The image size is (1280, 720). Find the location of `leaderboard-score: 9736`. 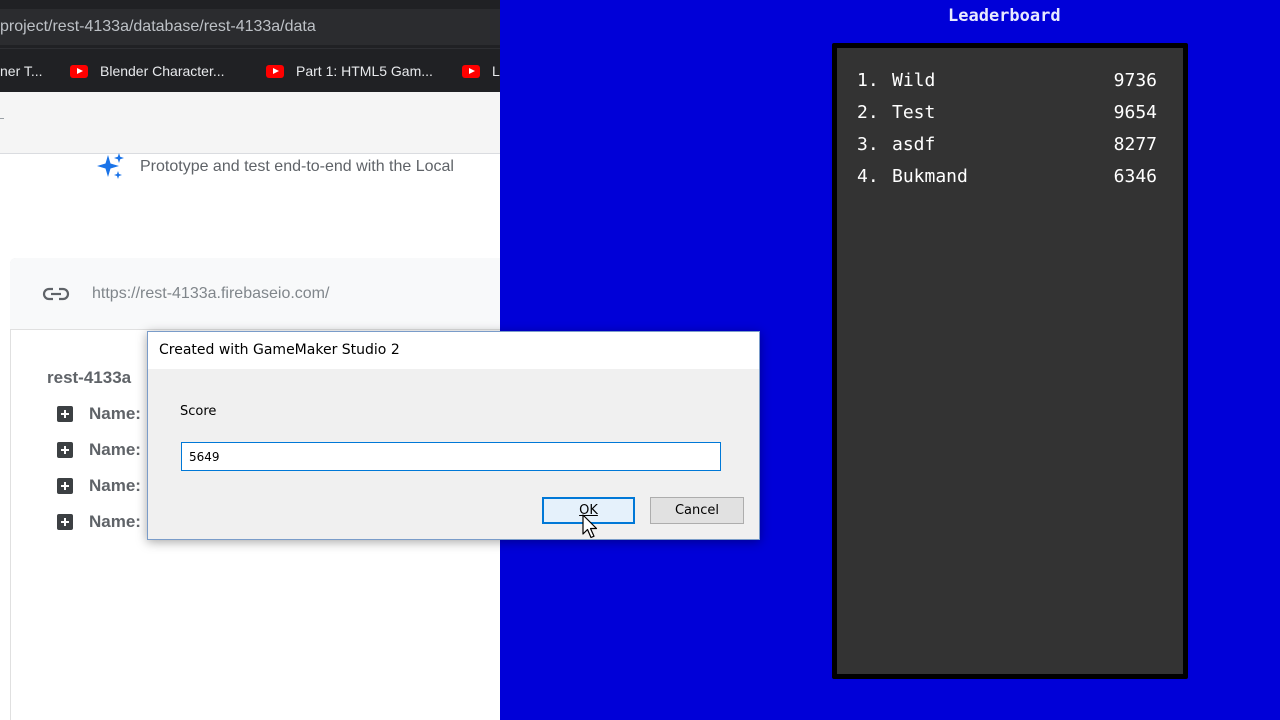

leaderboard-score: 9736 is located at coordinates (1135, 80).